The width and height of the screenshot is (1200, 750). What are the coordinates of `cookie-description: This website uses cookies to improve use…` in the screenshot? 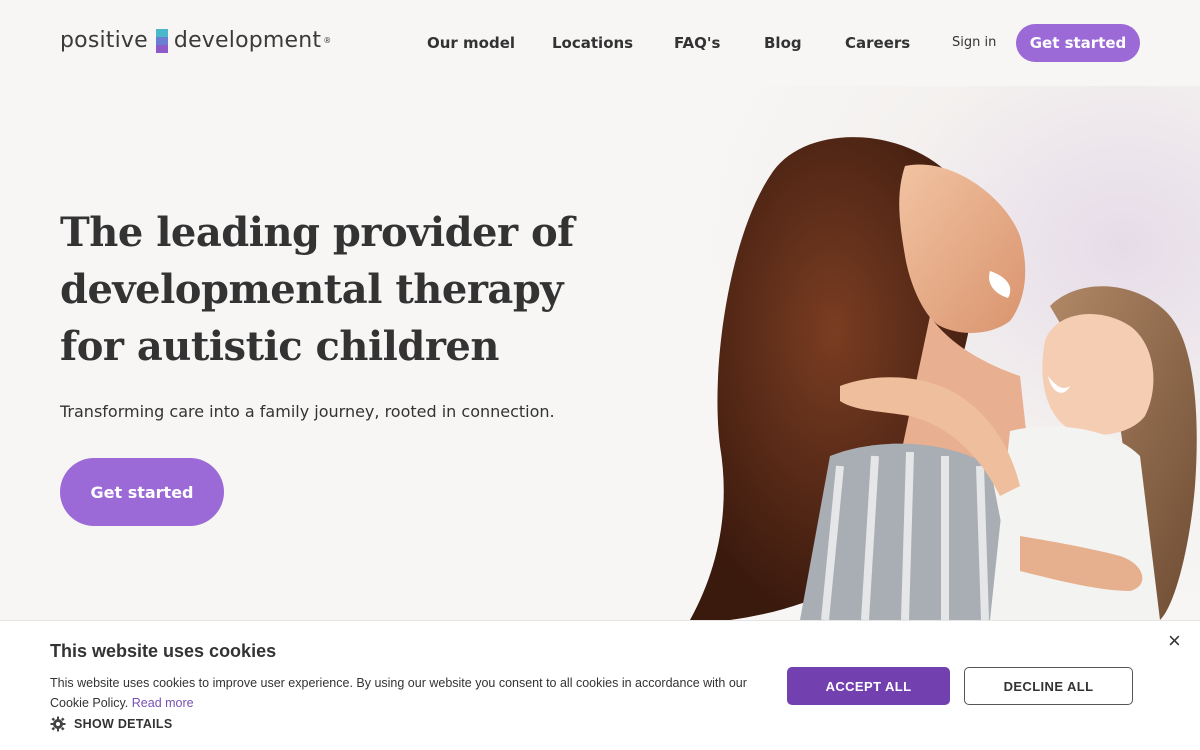 It's located at (406, 693).